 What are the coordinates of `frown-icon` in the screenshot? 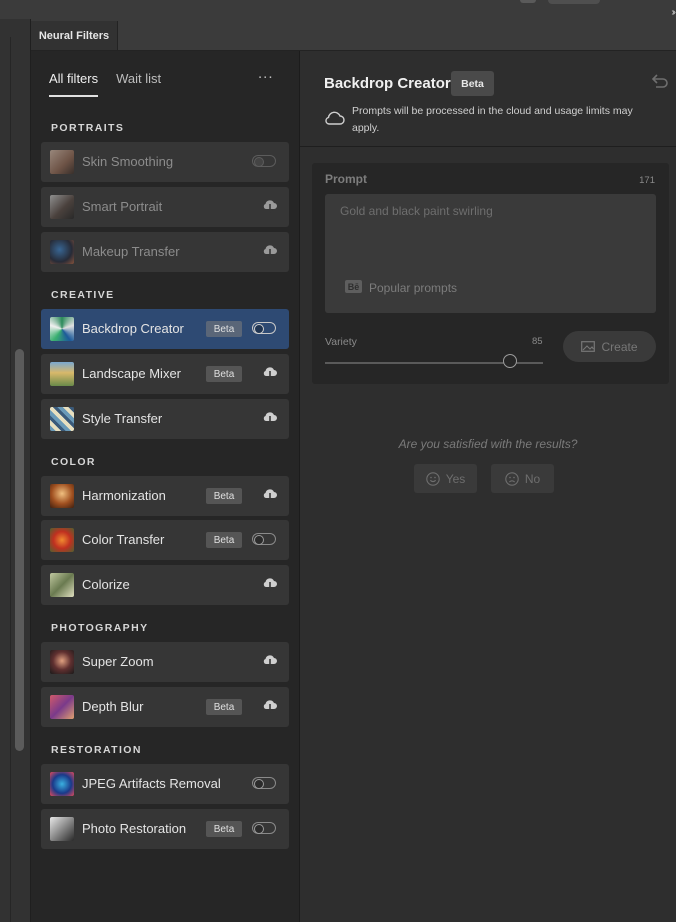 It's located at (512, 478).